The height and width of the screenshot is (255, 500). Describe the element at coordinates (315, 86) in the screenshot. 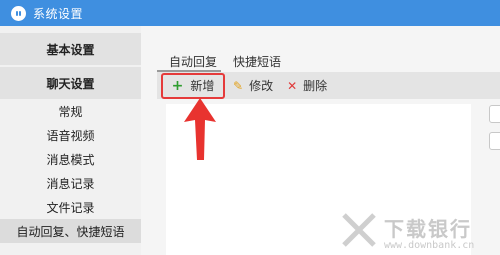

I see `delete-button-label: 删除` at that location.